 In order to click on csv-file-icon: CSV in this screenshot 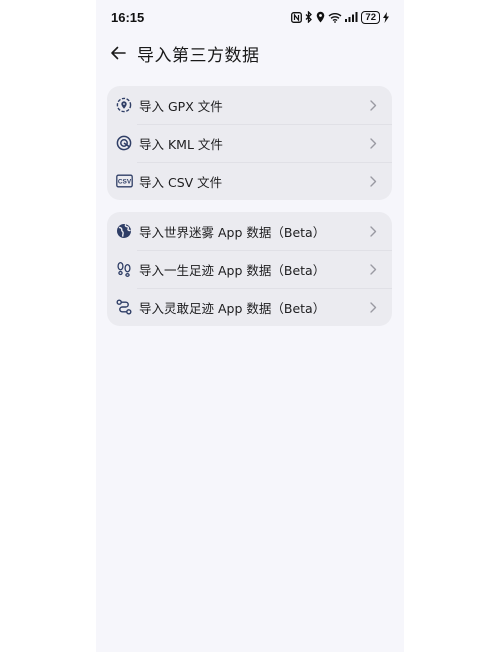, I will do `click(124, 181)`.